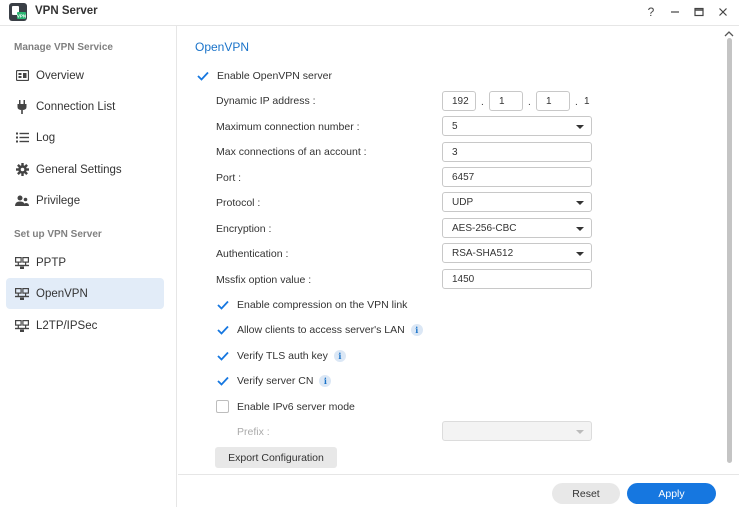 This screenshot has height=507, width=739. Describe the element at coordinates (517, 202) in the screenshot. I see `protocol-select: UDP` at that location.